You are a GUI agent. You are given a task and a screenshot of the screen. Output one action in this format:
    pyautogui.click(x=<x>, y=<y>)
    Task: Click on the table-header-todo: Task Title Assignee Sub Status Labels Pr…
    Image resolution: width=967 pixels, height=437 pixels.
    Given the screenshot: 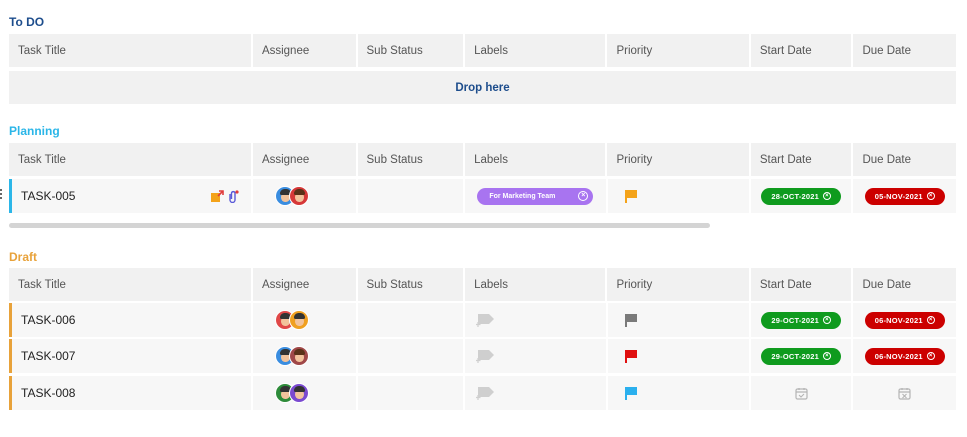 What is the action you would take?
    pyautogui.click(x=483, y=50)
    